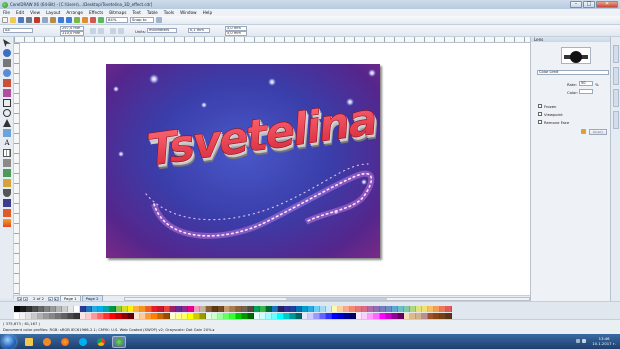  I want to click on network-icon, so click(578, 341).